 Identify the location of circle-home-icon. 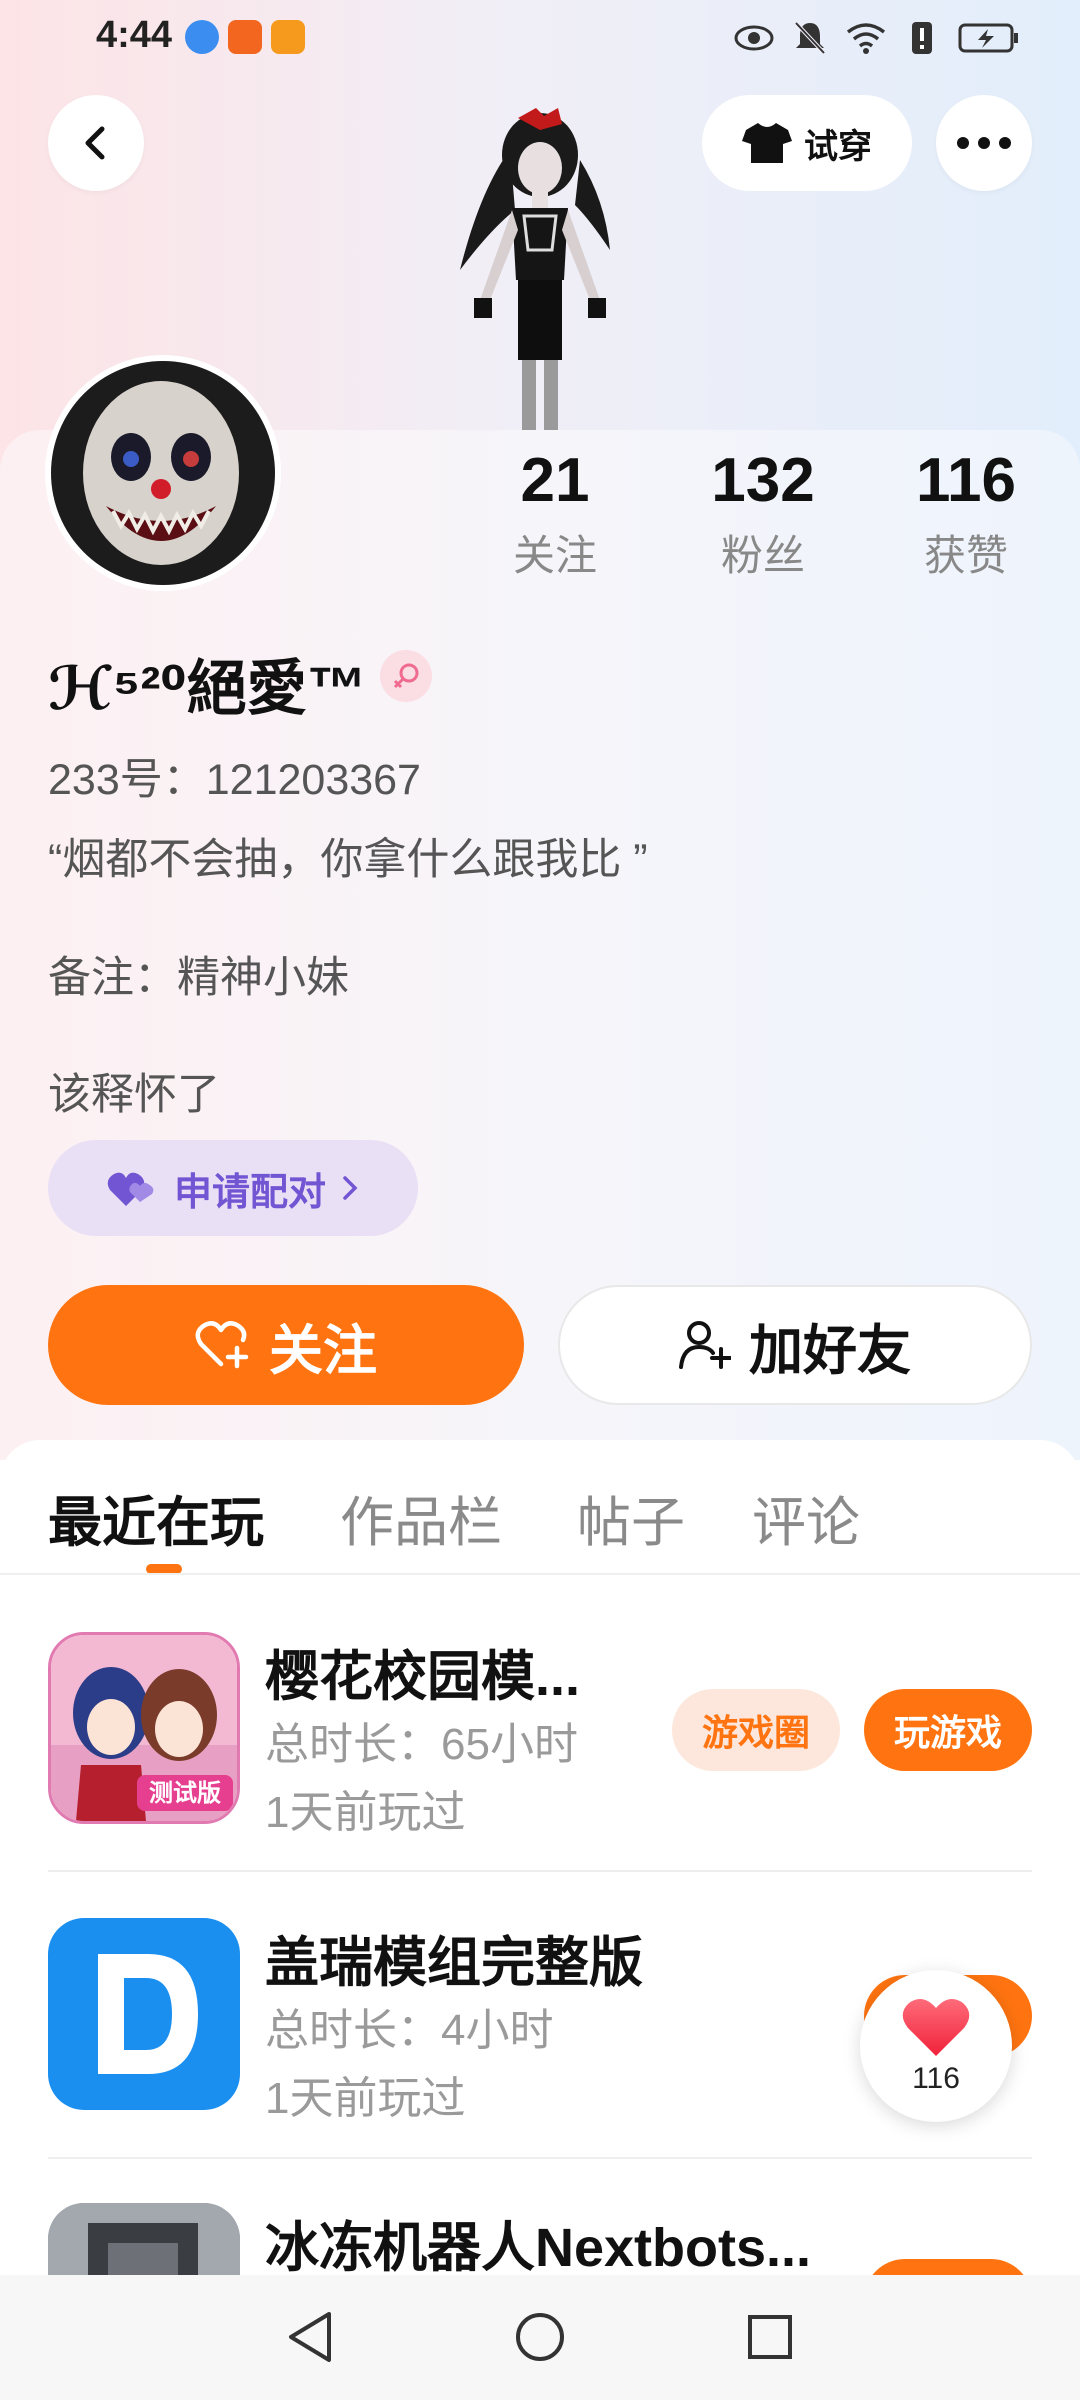
(540, 2337).